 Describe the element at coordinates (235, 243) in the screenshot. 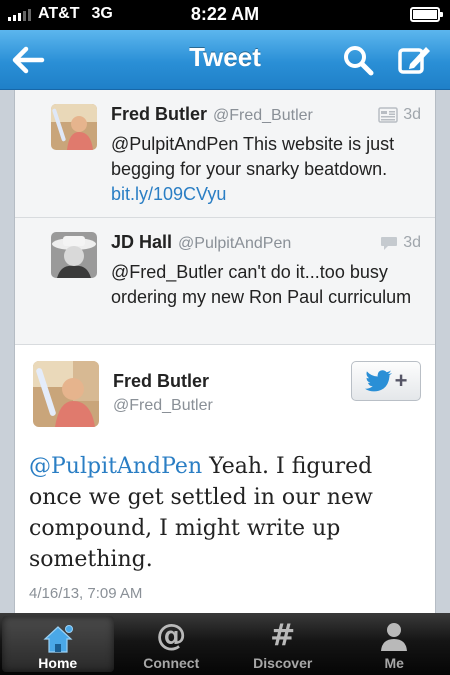

I see `author-handle: @PulpitAndPen` at that location.